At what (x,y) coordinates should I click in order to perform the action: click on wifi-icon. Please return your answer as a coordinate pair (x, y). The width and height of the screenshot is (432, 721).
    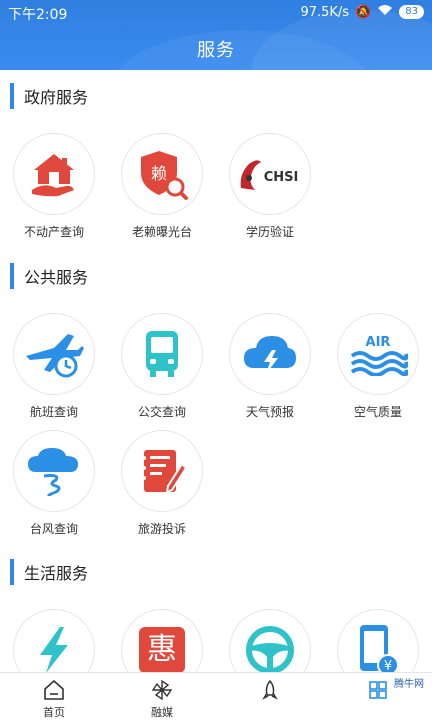
    Looking at the image, I should click on (385, 12).